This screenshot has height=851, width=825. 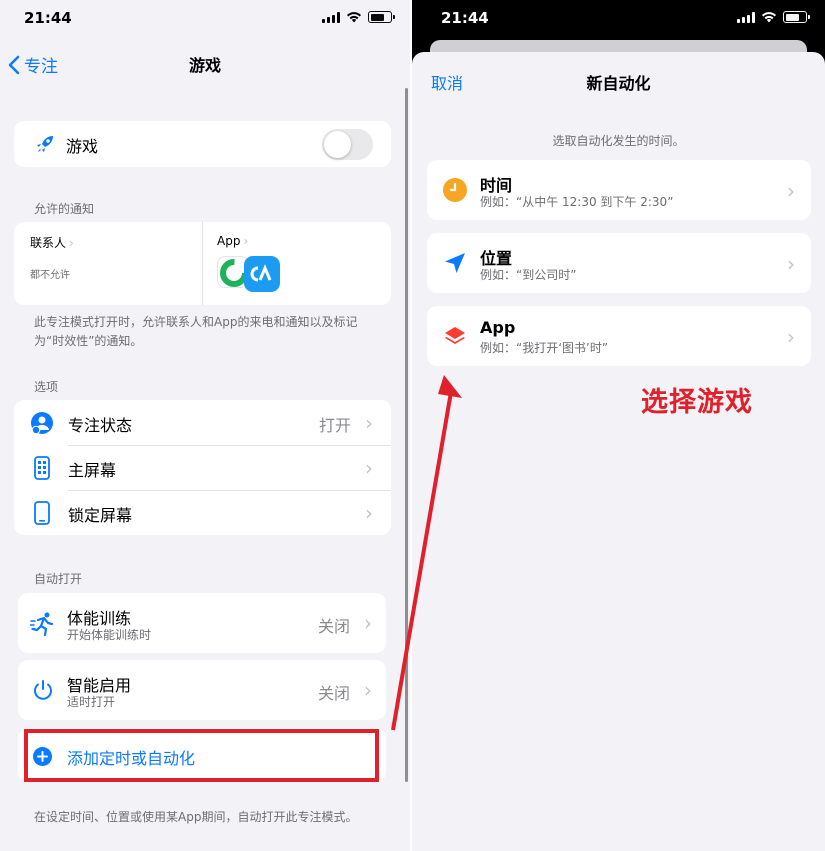 I want to click on trigger-title: App, so click(x=498, y=327).